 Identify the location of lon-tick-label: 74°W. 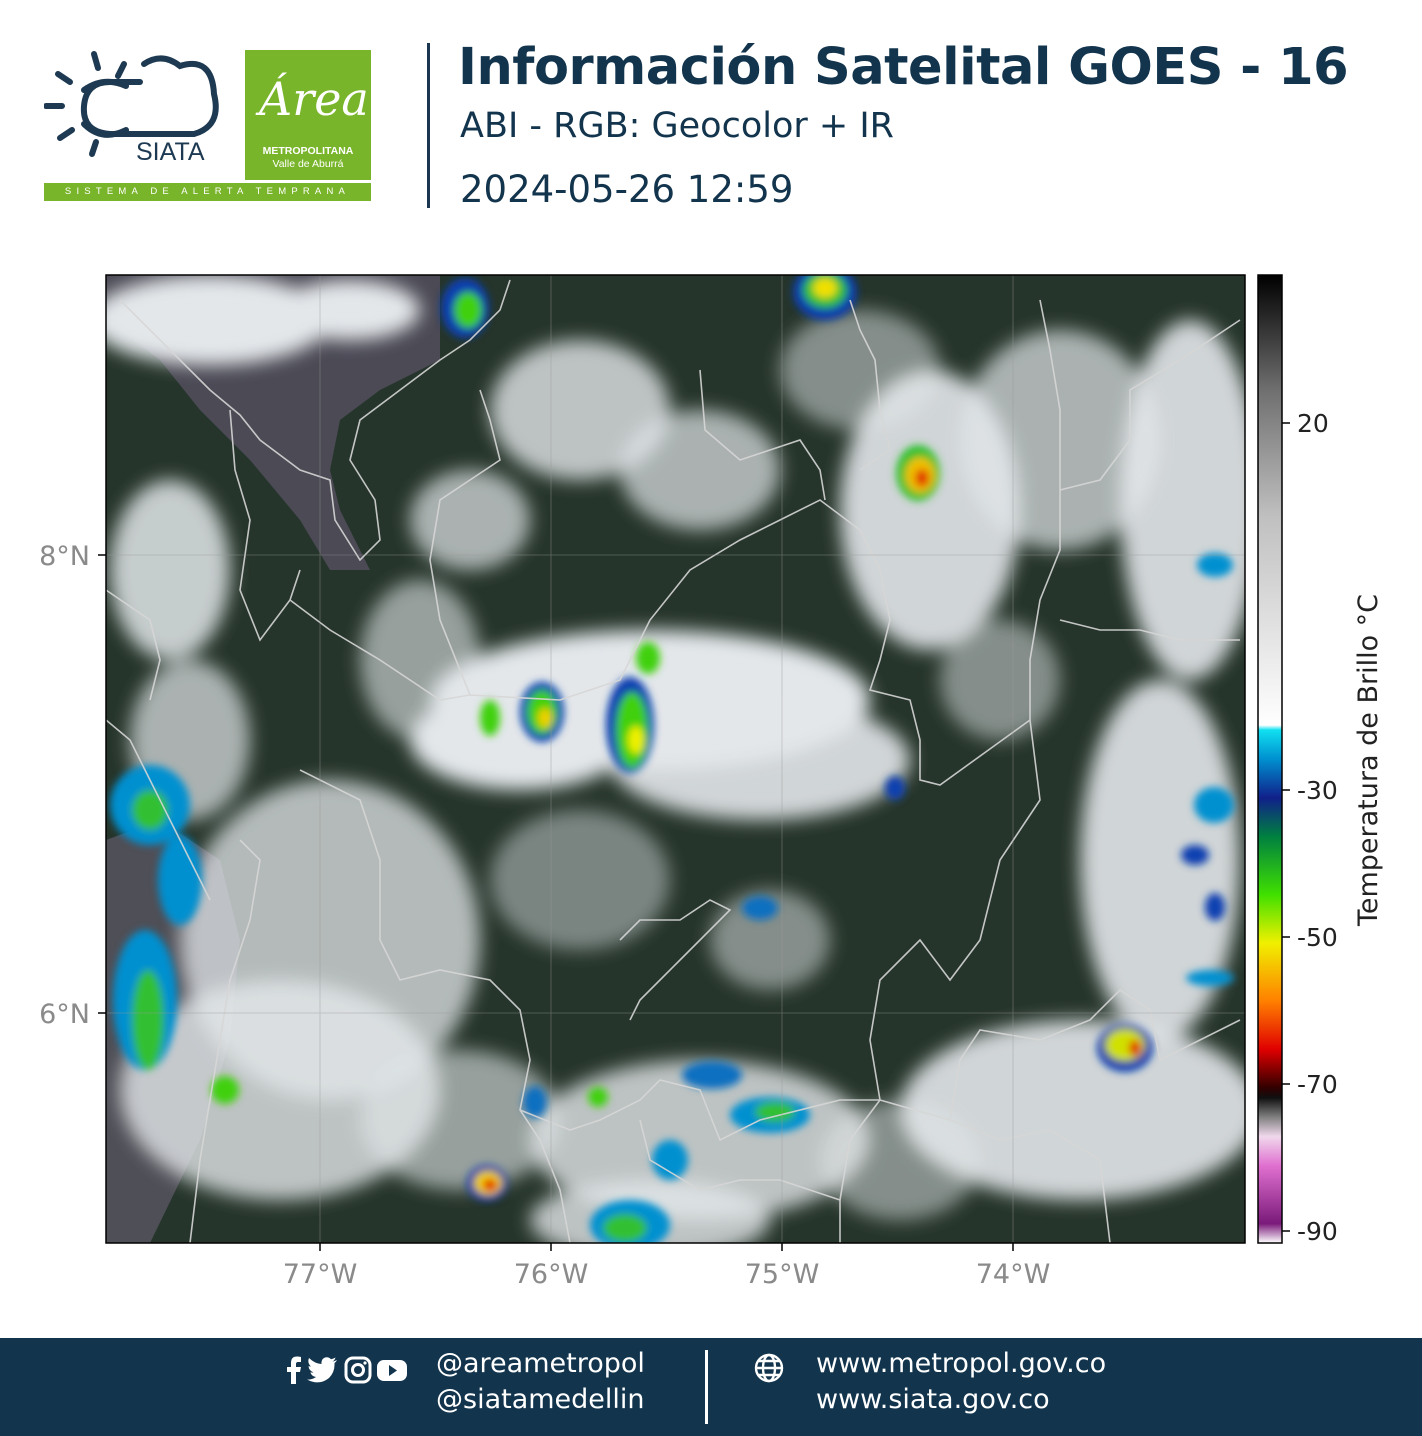
(1013, 1274).